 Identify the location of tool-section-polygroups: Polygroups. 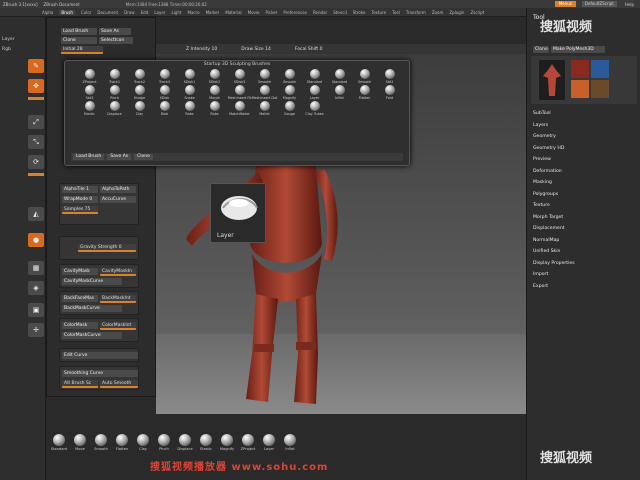
(545, 194).